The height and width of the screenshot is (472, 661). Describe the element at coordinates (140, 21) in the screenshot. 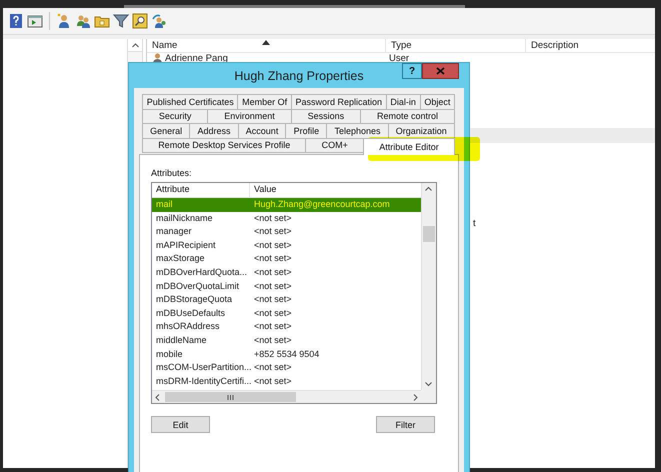

I see `search-icon` at that location.